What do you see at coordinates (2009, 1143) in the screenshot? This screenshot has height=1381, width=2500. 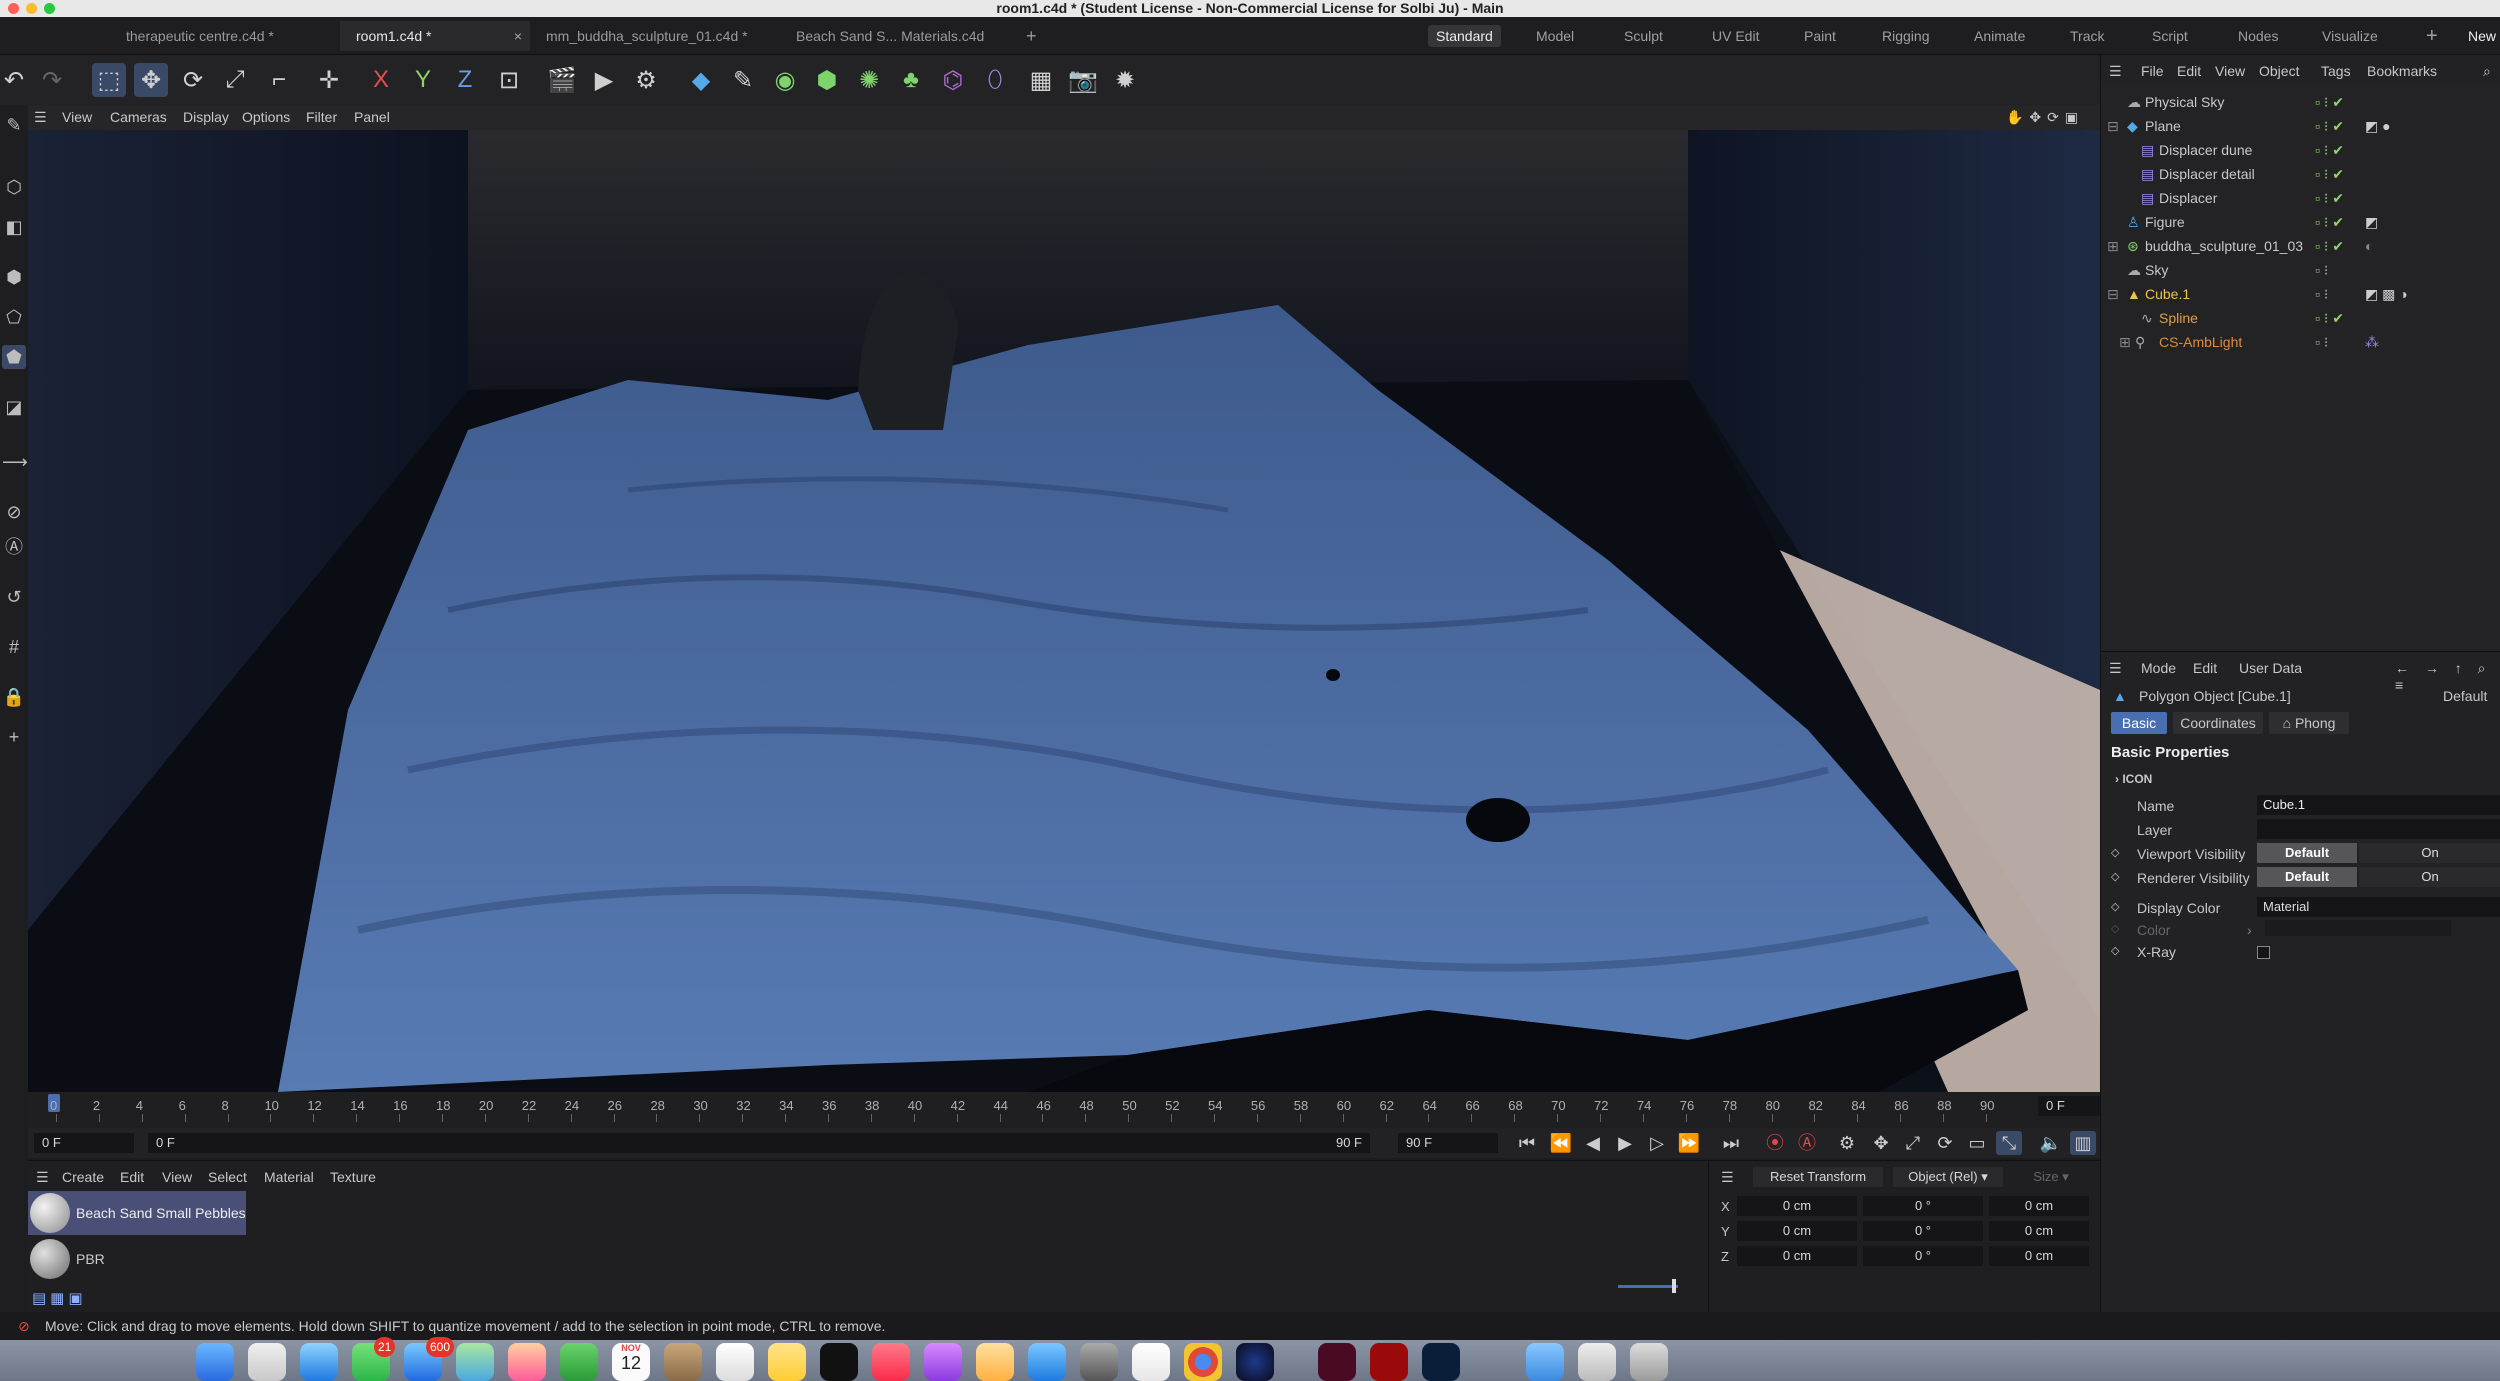 I see `key-pla-icon: ⤡` at bounding box center [2009, 1143].